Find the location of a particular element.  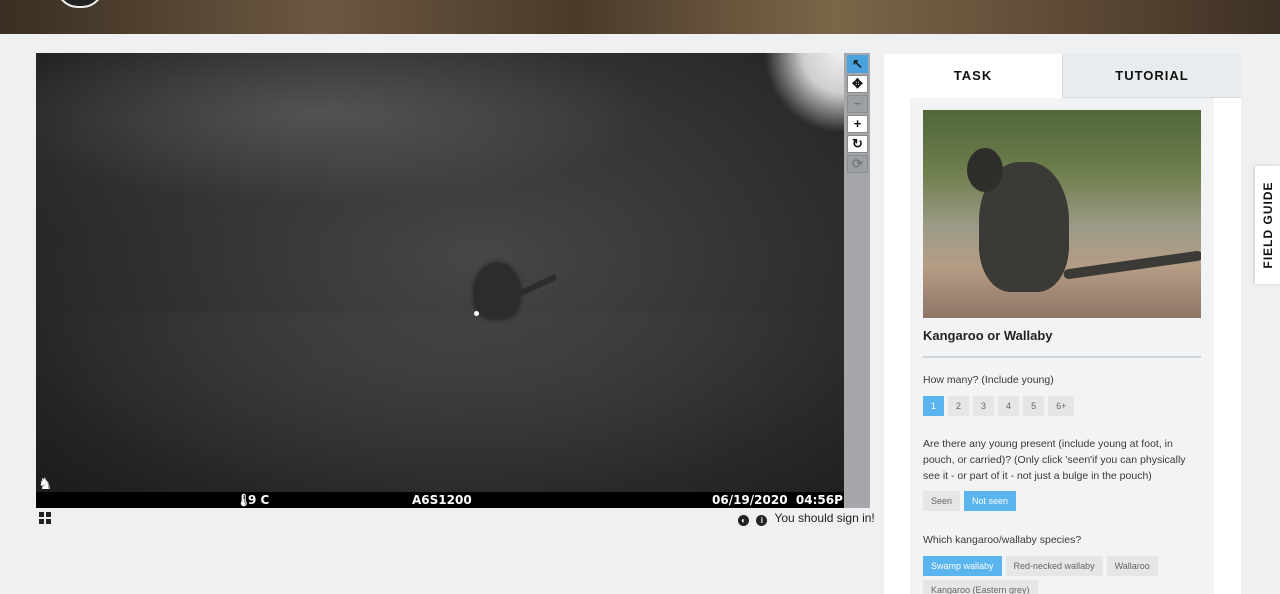

option-seen: Seen is located at coordinates (942, 501).